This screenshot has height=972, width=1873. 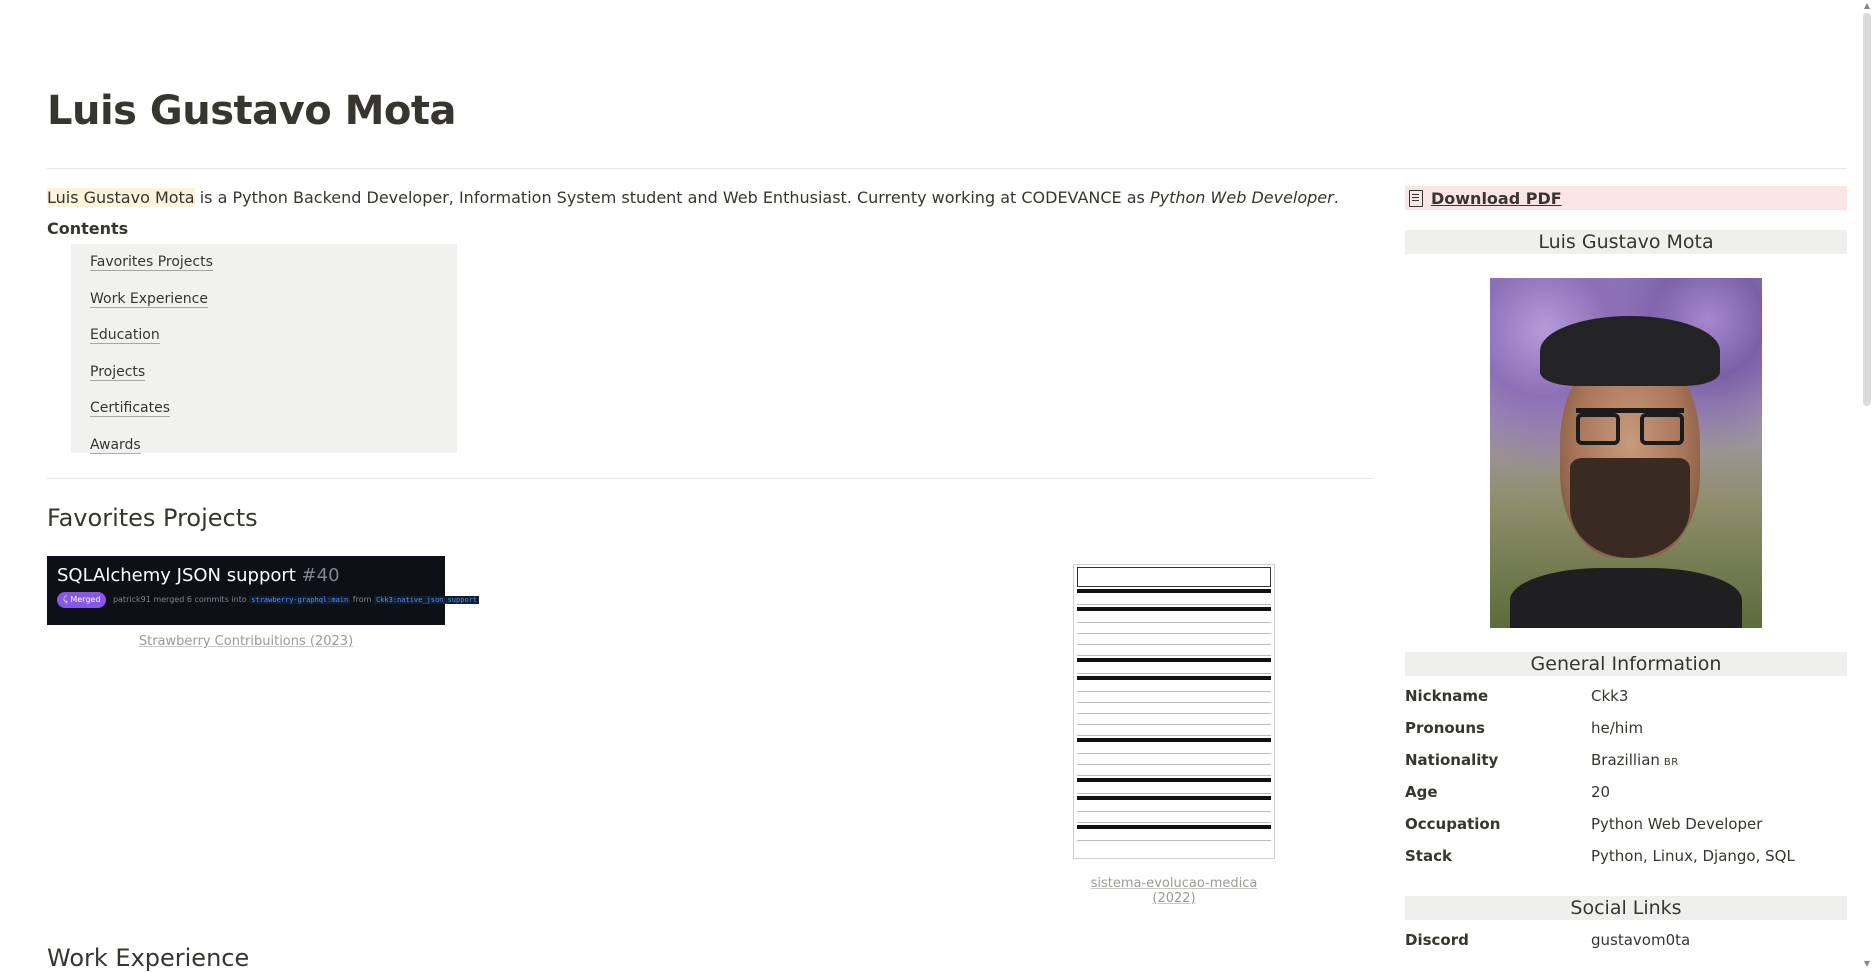 What do you see at coordinates (1867, 6) in the screenshot?
I see `scroll-up-arrow-icon: ▲` at bounding box center [1867, 6].